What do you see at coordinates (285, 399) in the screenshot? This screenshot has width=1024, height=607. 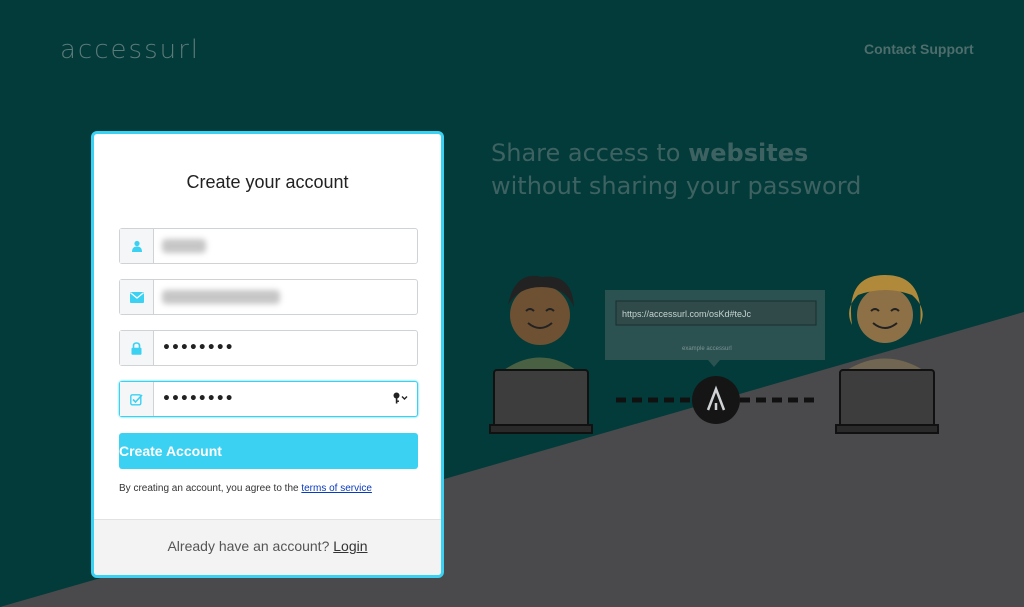 I see `confirm-password-input: ••••••••` at bounding box center [285, 399].